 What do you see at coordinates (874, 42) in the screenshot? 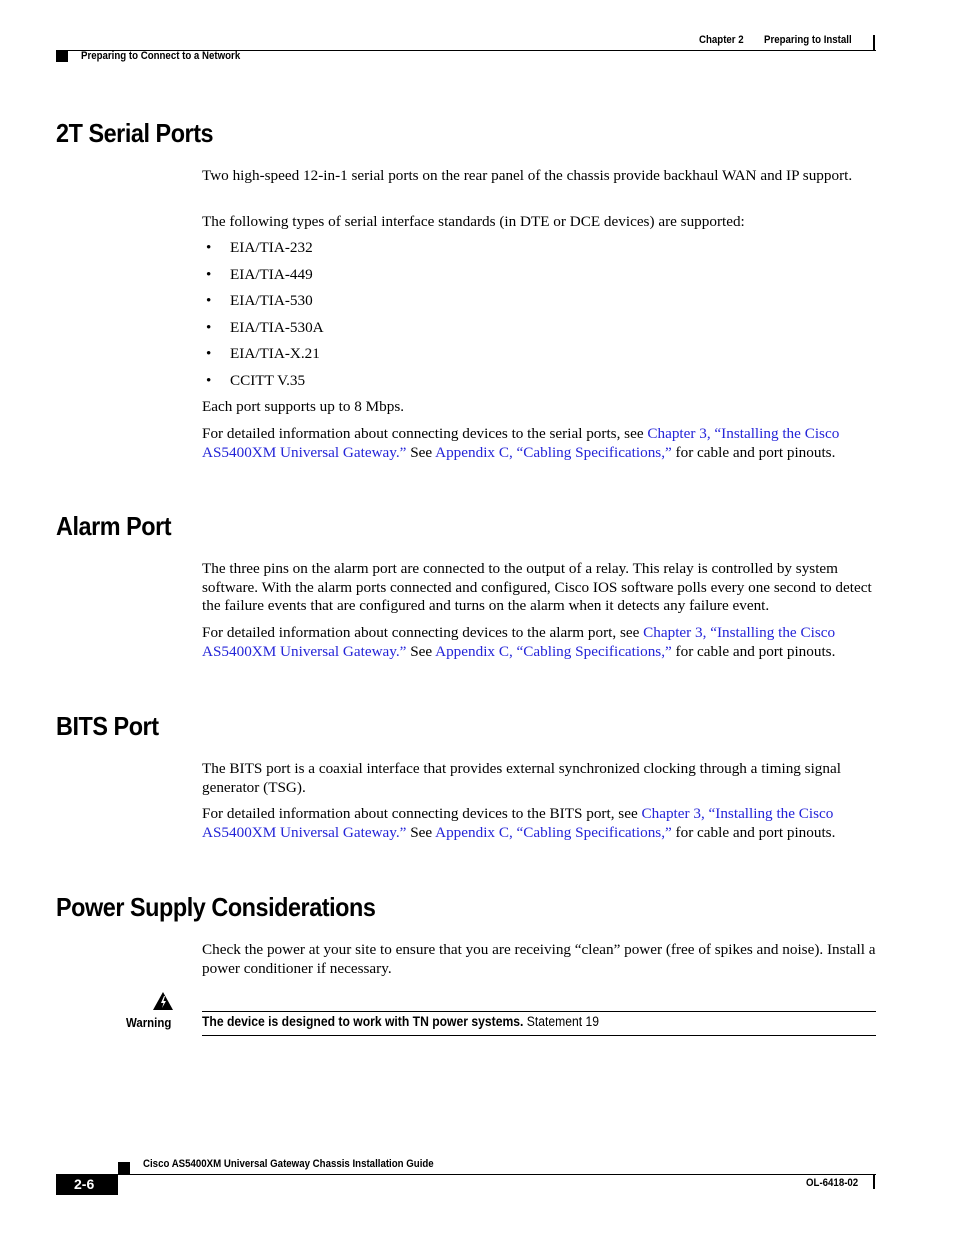
I see `header-vertical-bar` at bounding box center [874, 42].